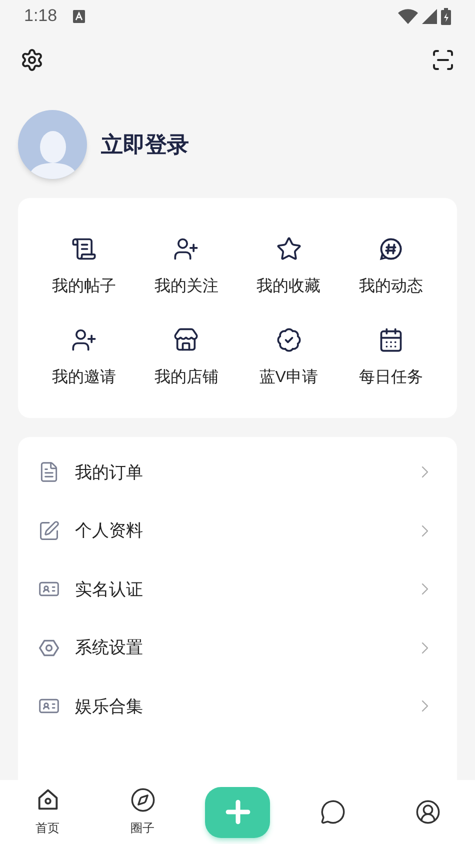 This screenshot has width=475, height=844. What do you see at coordinates (49, 472) in the screenshot?
I see `list-document-icon` at bounding box center [49, 472].